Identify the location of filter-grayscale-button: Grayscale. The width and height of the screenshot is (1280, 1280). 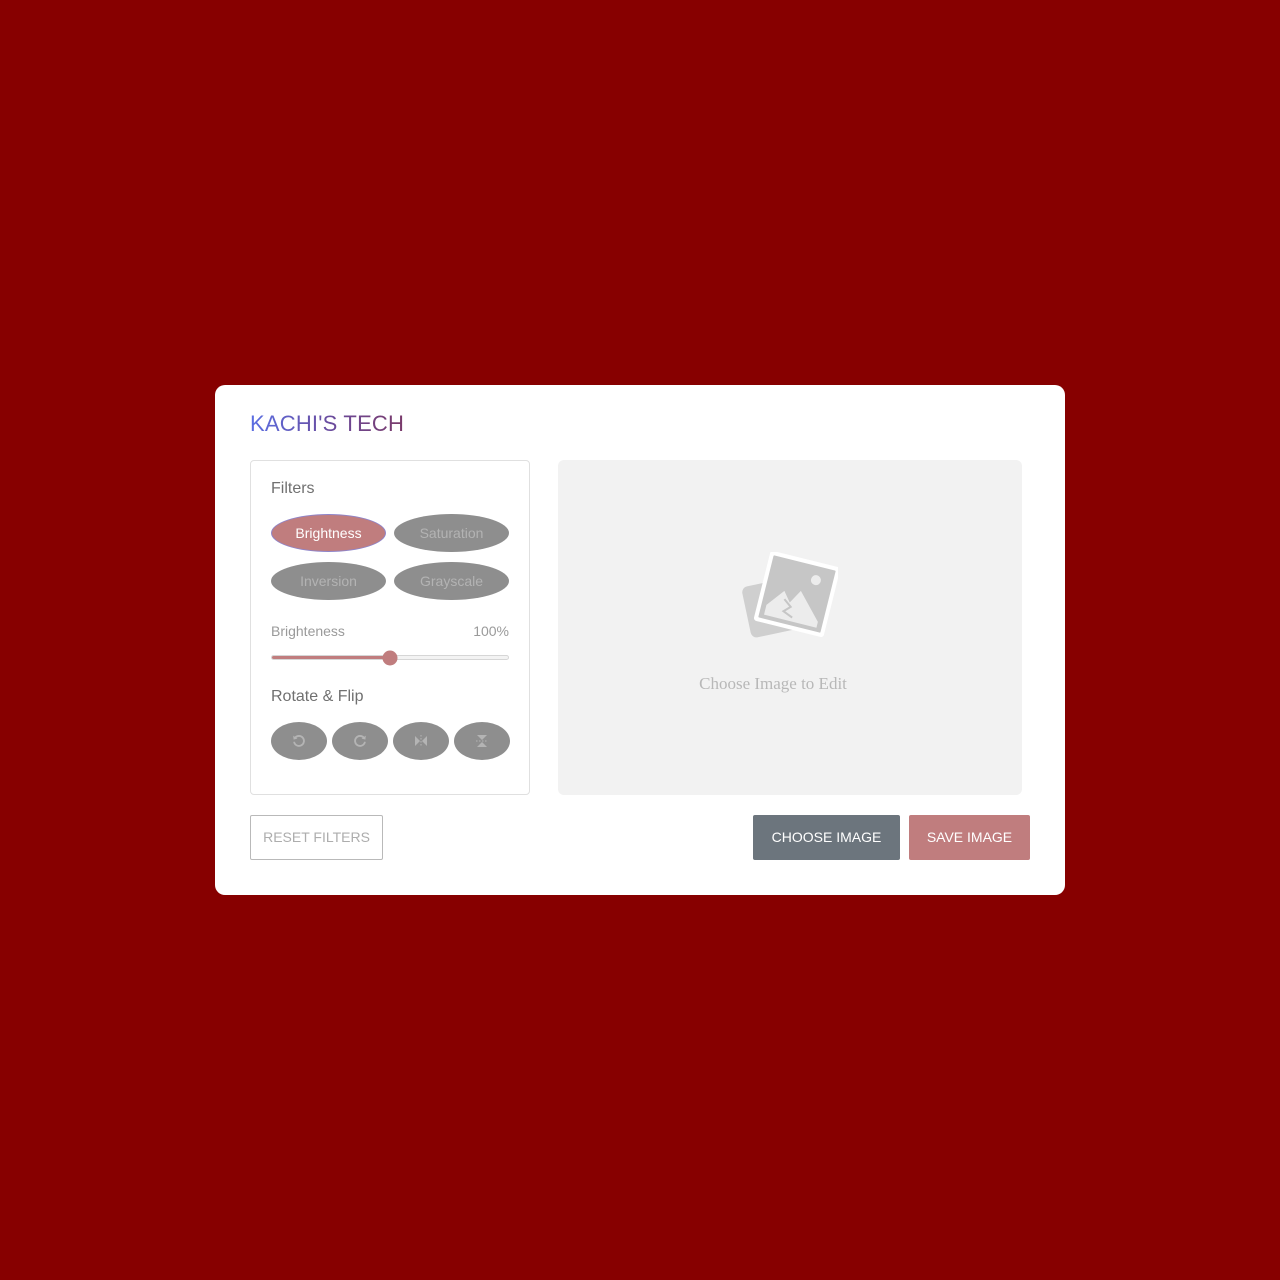
(451, 581).